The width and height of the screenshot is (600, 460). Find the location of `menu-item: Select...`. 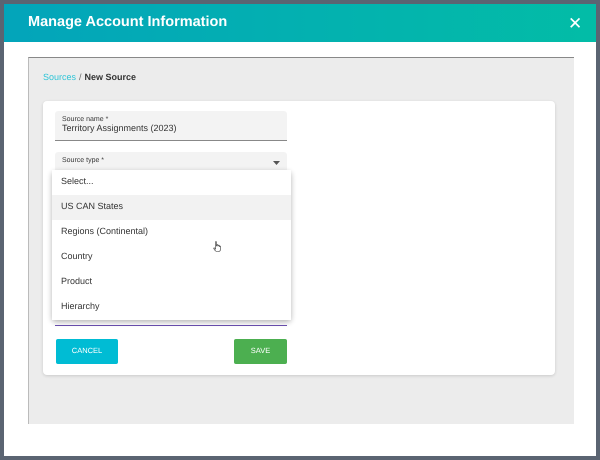

menu-item: Select... is located at coordinates (171, 182).